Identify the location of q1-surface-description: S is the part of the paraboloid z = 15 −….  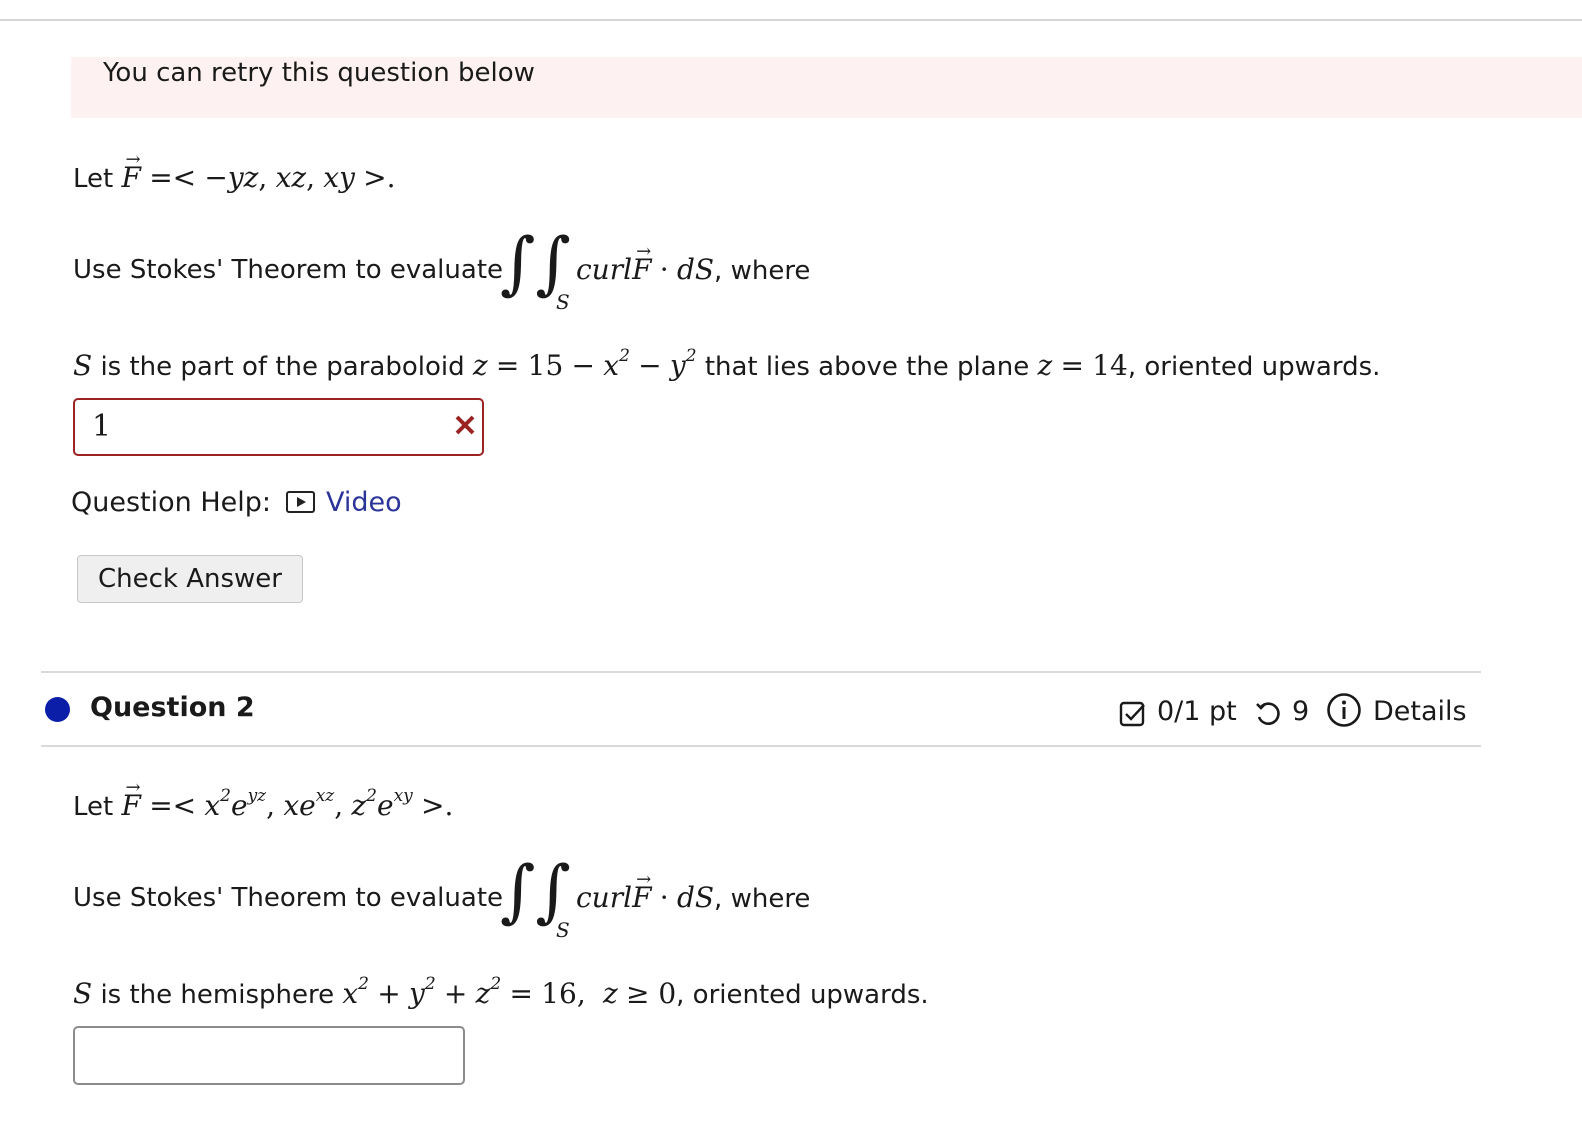
(727, 363).